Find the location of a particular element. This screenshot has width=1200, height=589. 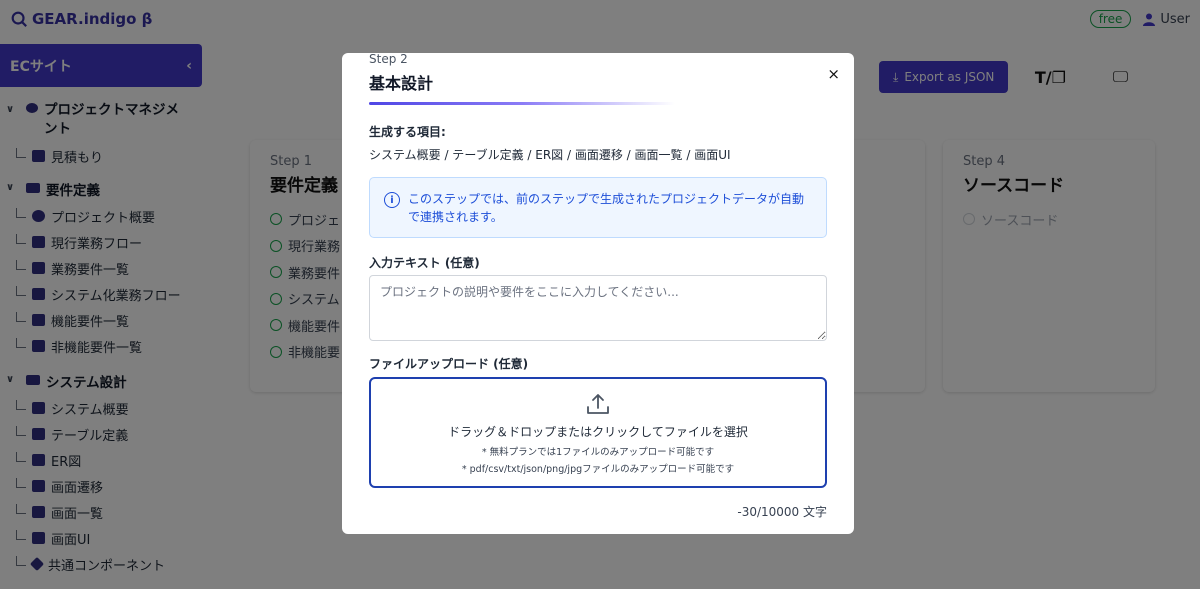

project-text-input is located at coordinates (598, 308).